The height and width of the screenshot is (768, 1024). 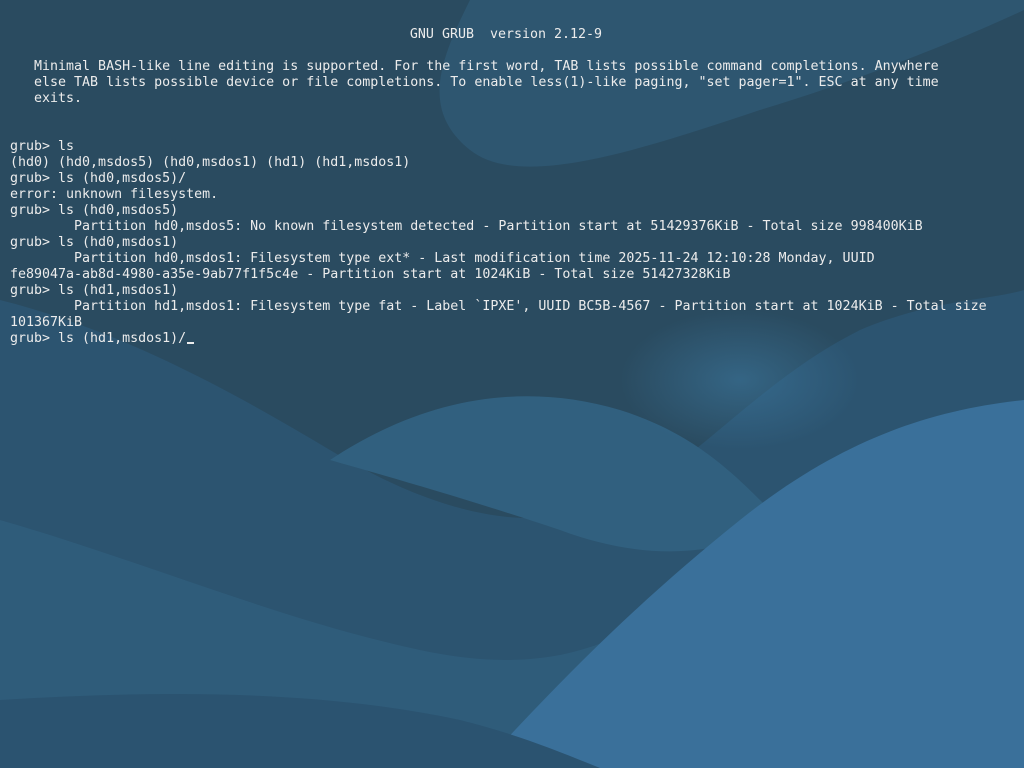 What do you see at coordinates (94, 290) in the screenshot?
I see `console-line: grub> ls (hd1,msdos1)` at bounding box center [94, 290].